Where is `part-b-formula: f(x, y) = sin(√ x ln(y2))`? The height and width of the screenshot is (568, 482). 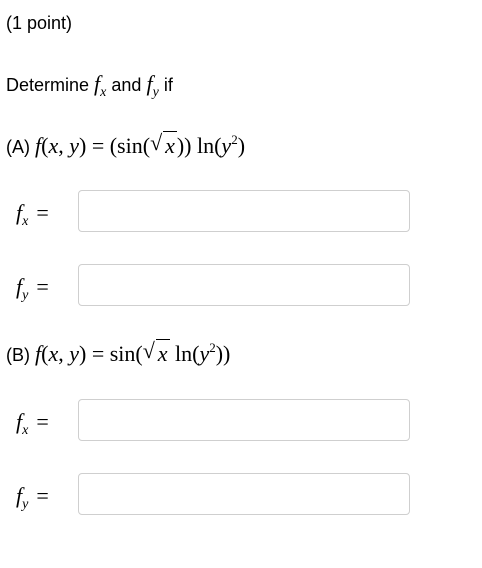 part-b-formula: f(x, y) = sin(√ x ln(y2)) is located at coordinates (133, 352).